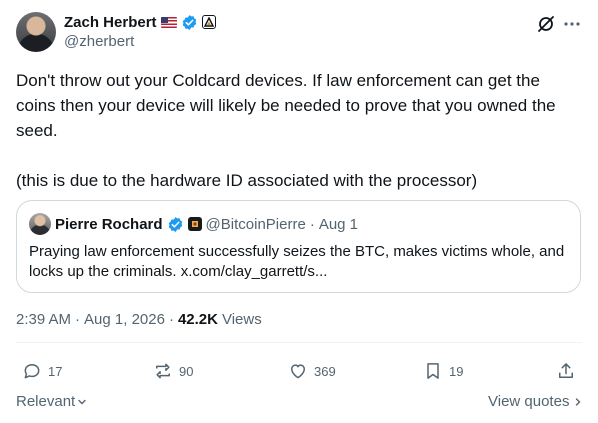 This screenshot has height=423, width=598. I want to click on share-icon, so click(566, 370).